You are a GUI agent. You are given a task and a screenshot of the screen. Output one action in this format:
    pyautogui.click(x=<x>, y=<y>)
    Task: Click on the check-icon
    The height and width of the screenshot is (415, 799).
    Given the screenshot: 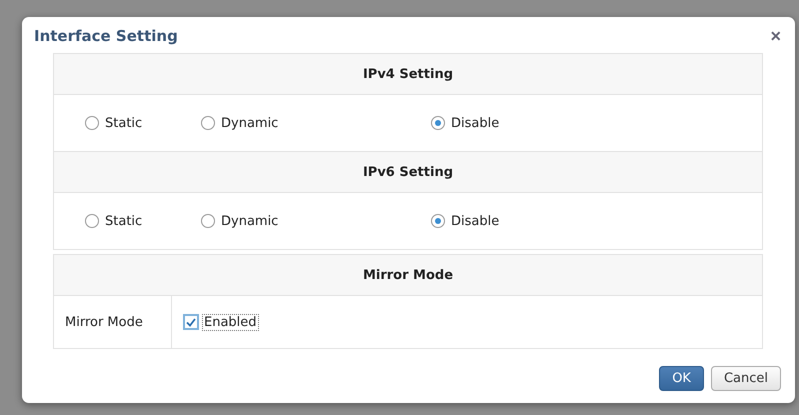 What is the action you would take?
    pyautogui.click(x=191, y=322)
    